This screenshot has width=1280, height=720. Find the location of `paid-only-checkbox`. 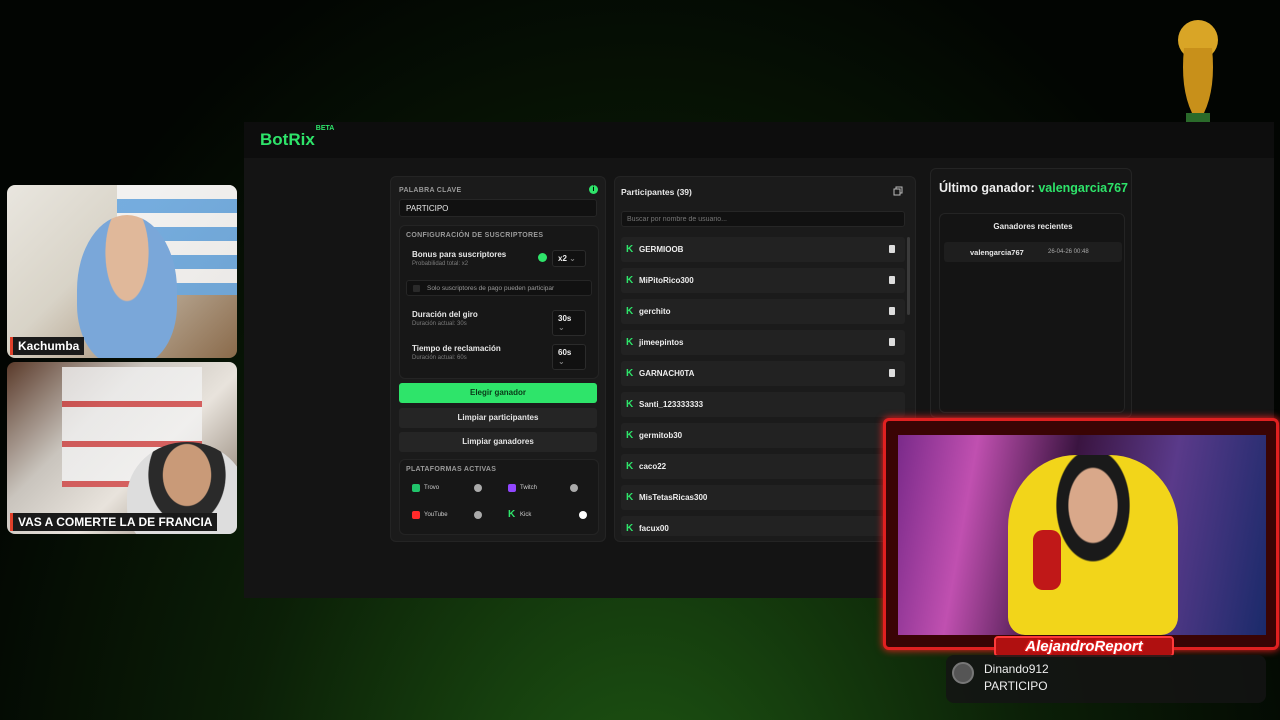

paid-only-checkbox is located at coordinates (416, 288).